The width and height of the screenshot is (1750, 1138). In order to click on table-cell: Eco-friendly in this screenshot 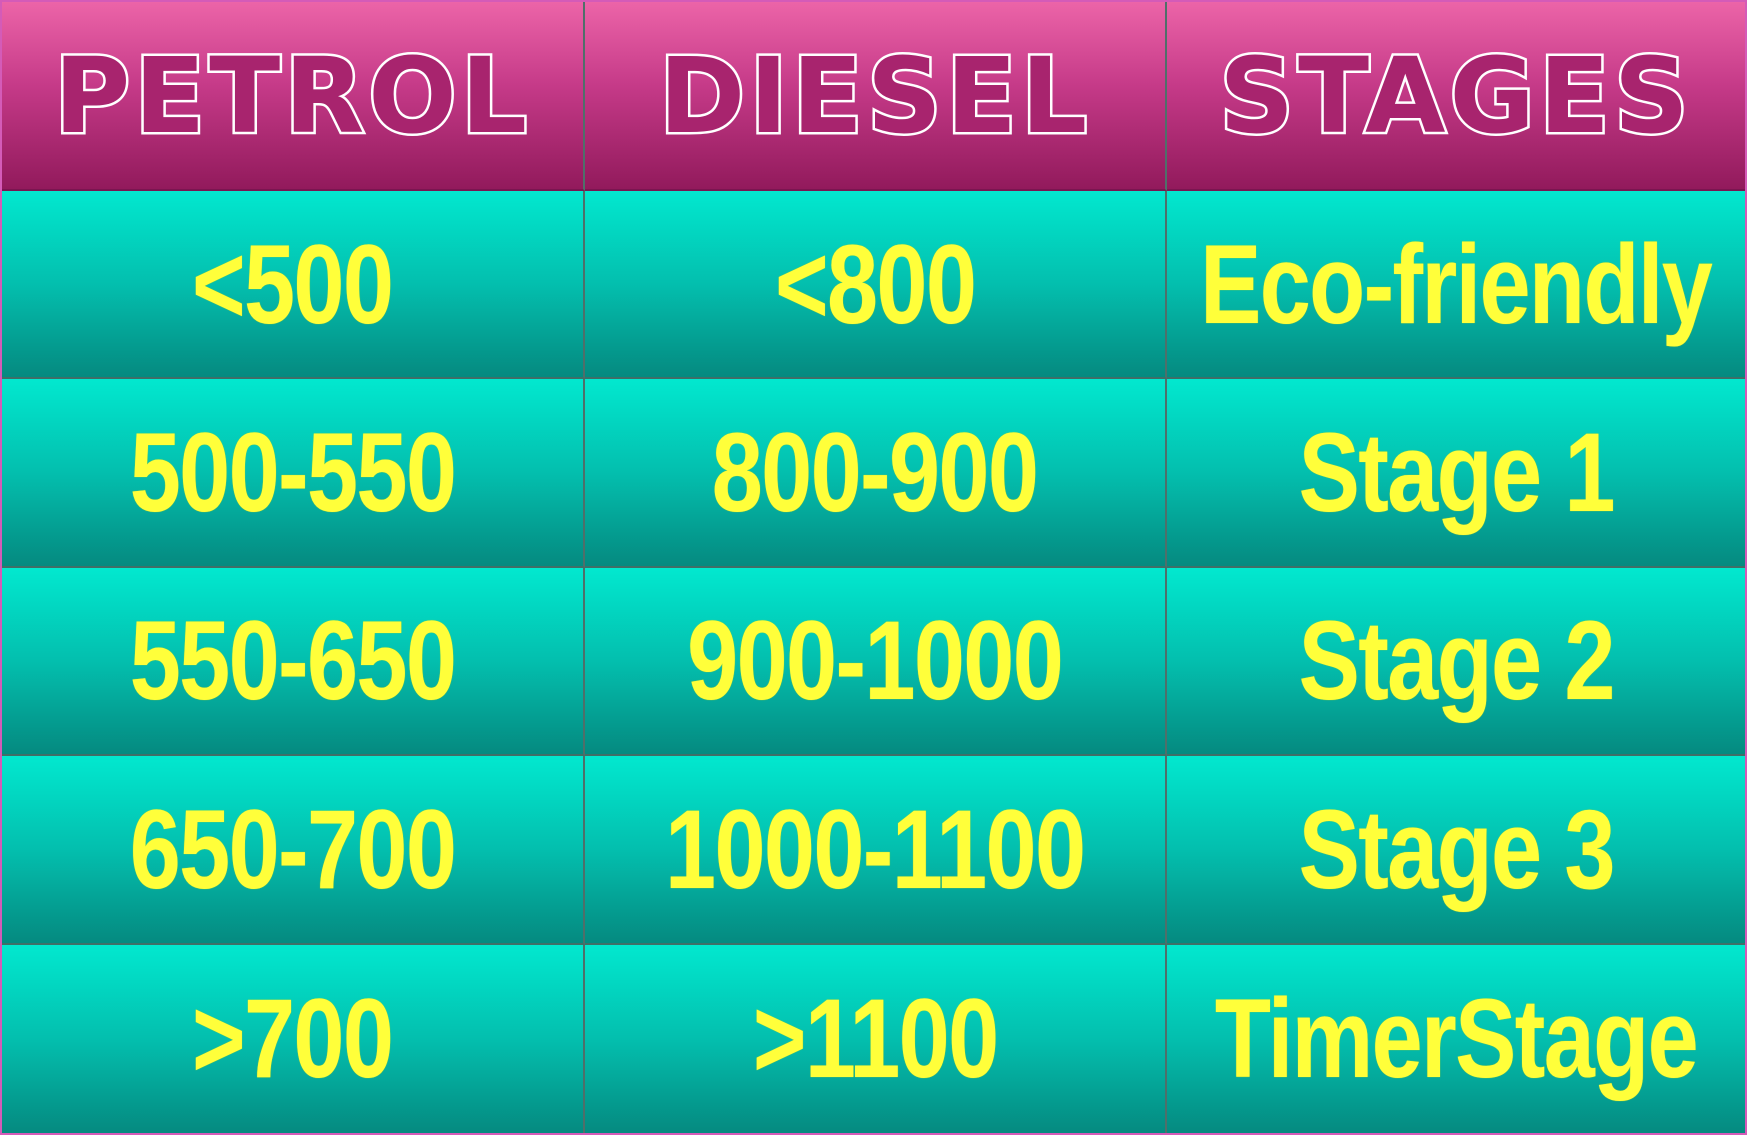, I will do `click(1456, 285)`.